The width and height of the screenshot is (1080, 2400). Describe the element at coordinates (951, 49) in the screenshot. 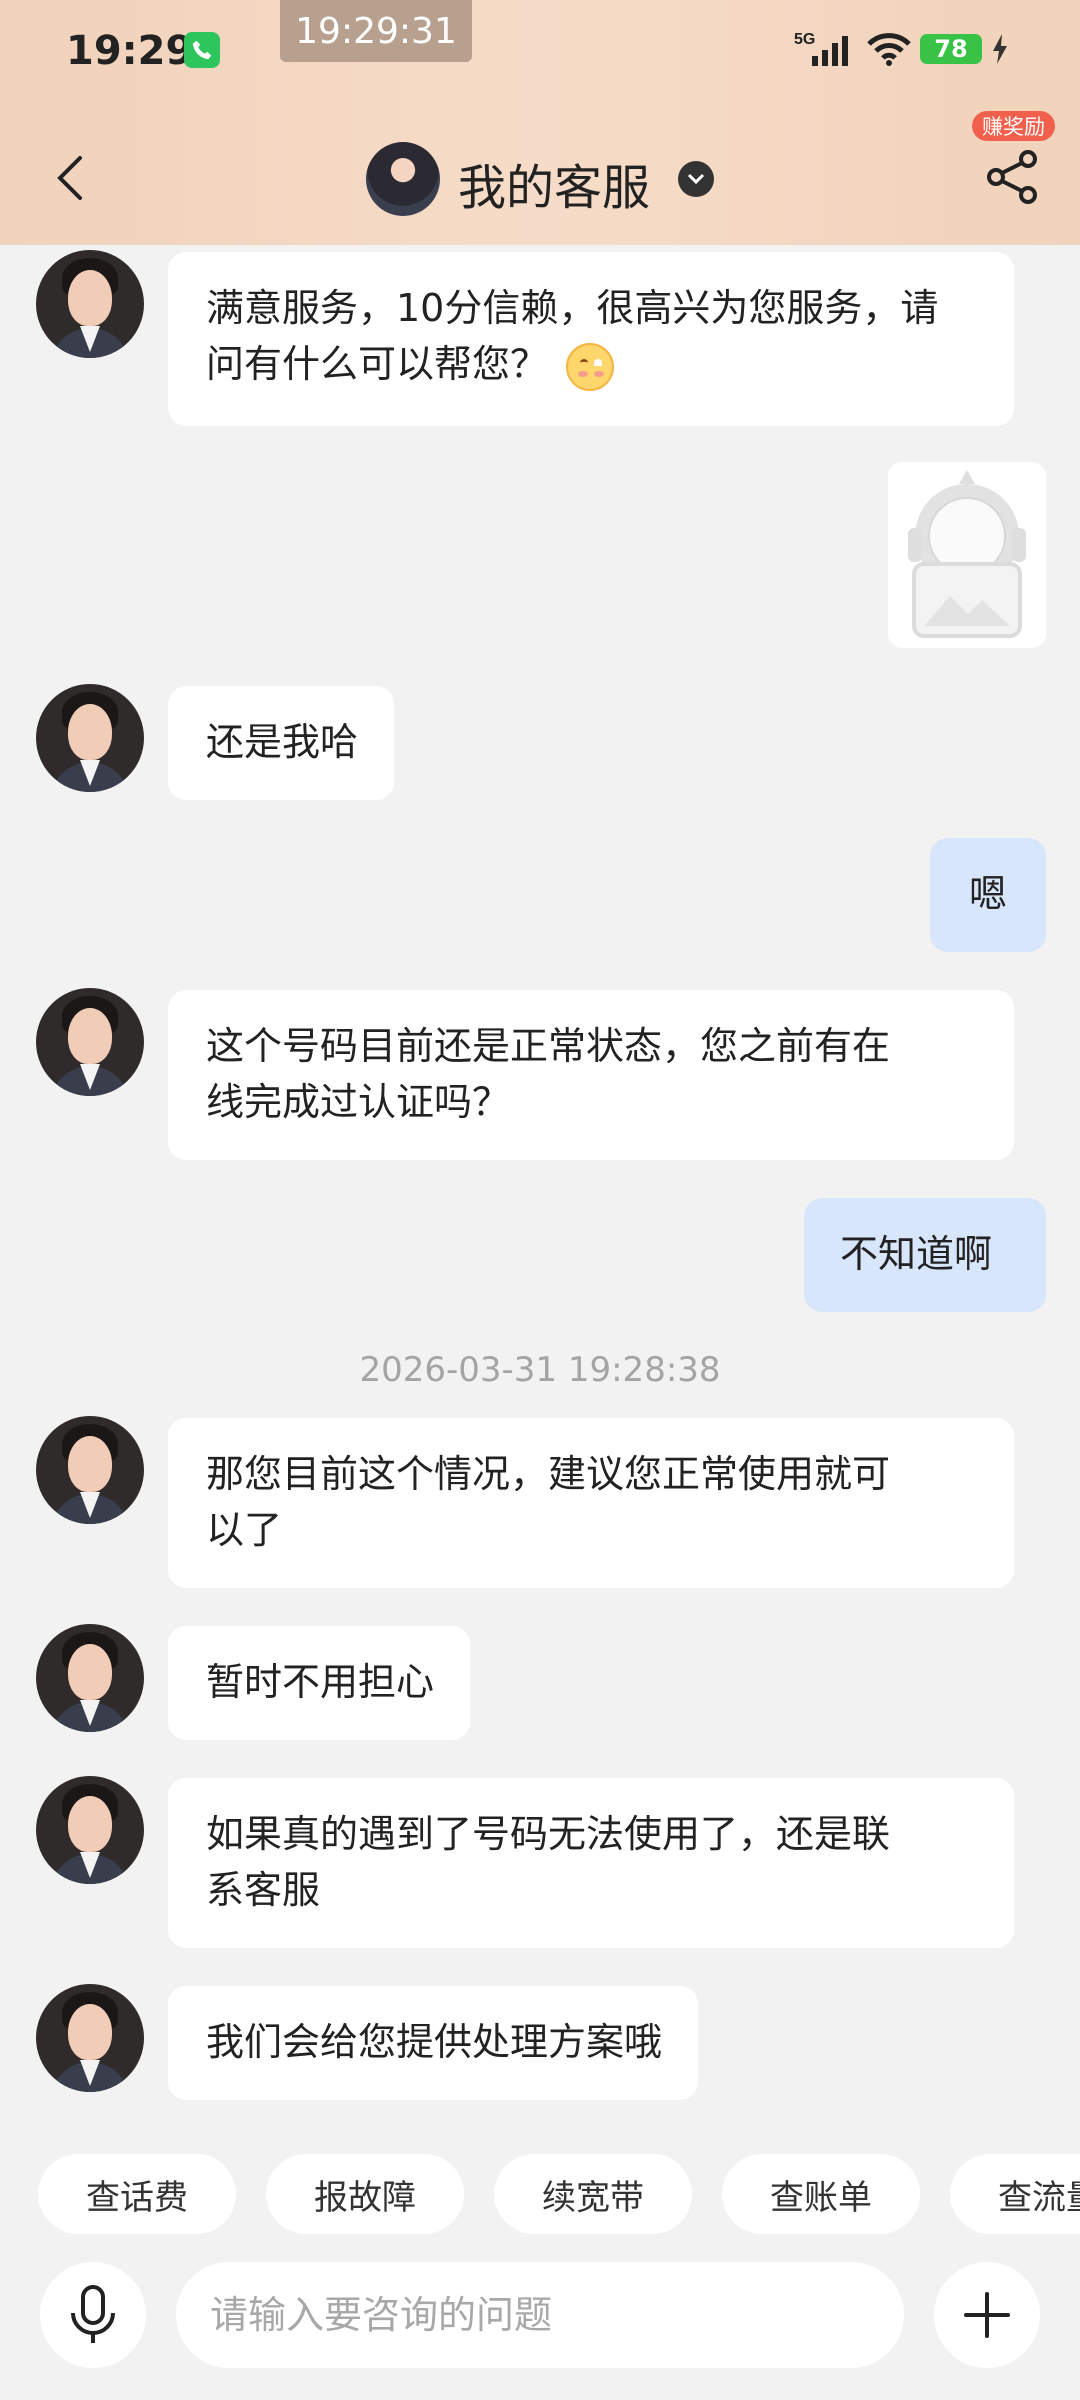

I see `battery-indicator: 78` at that location.